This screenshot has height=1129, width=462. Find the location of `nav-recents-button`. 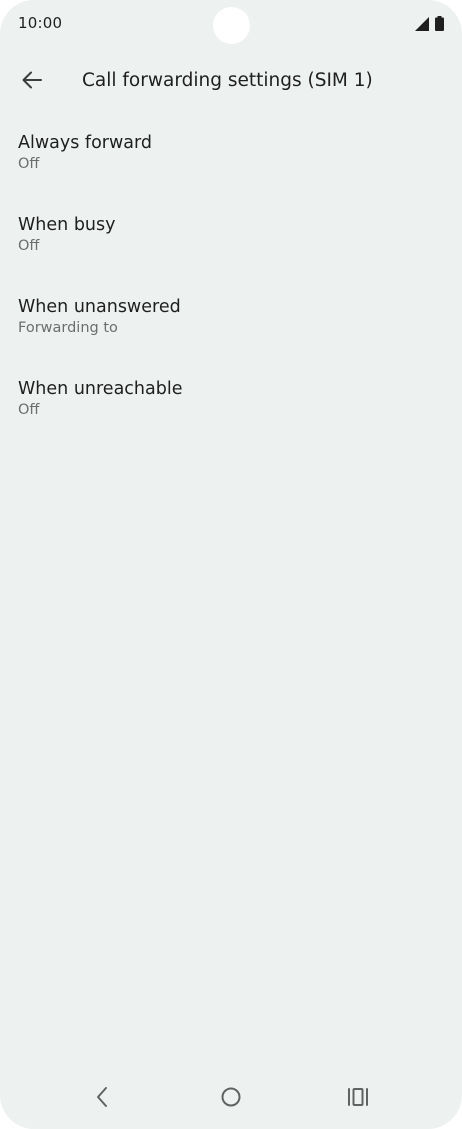

nav-recents-button is located at coordinates (358, 1099).